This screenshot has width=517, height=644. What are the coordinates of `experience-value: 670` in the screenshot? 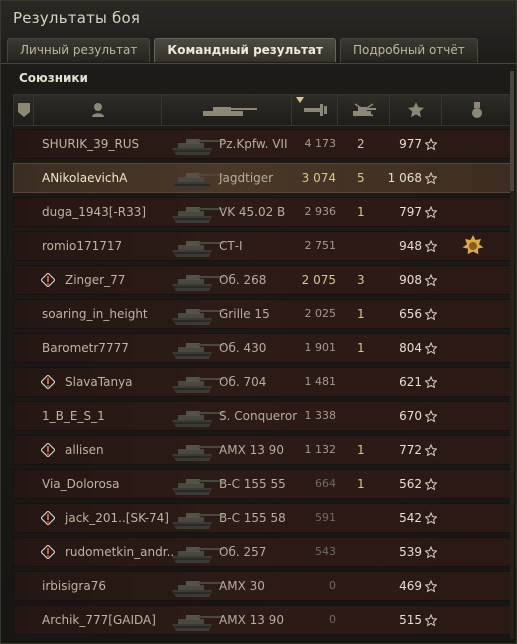 It's located at (410, 416).